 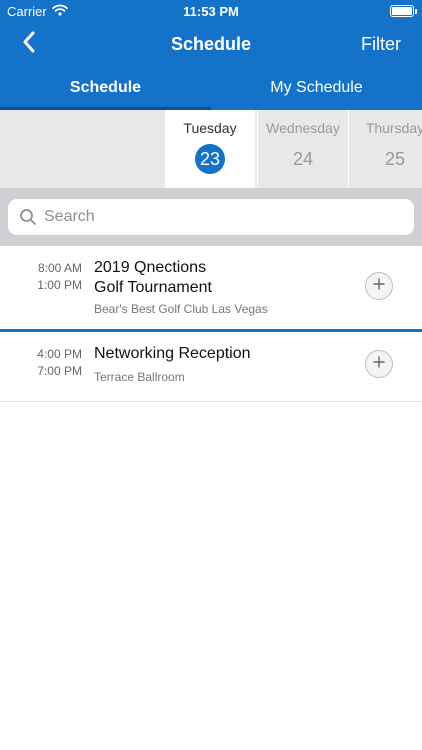 What do you see at coordinates (403, 11) in the screenshot?
I see `battery-icon` at bounding box center [403, 11].